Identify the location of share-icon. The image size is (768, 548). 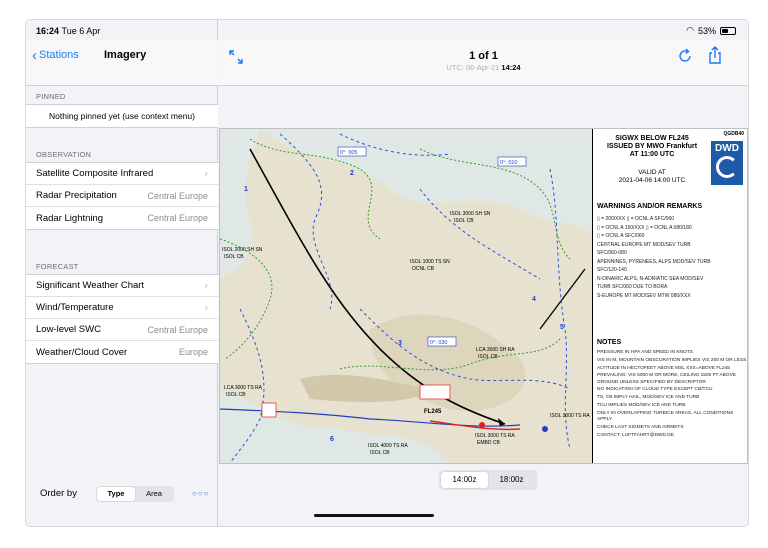
(715, 55).